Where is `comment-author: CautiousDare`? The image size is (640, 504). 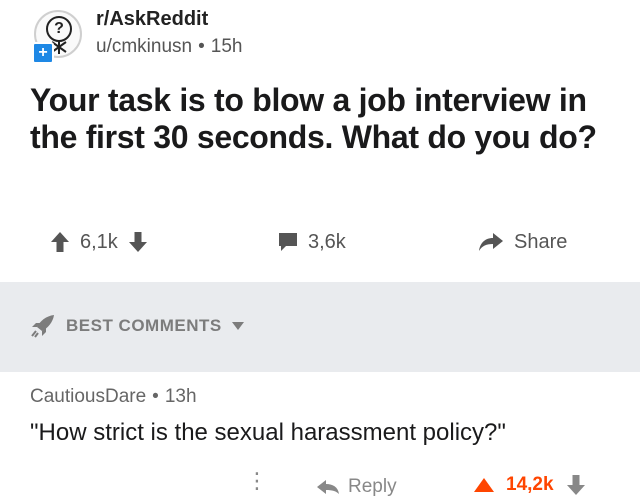
comment-author: CautiousDare is located at coordinates (88, 396).